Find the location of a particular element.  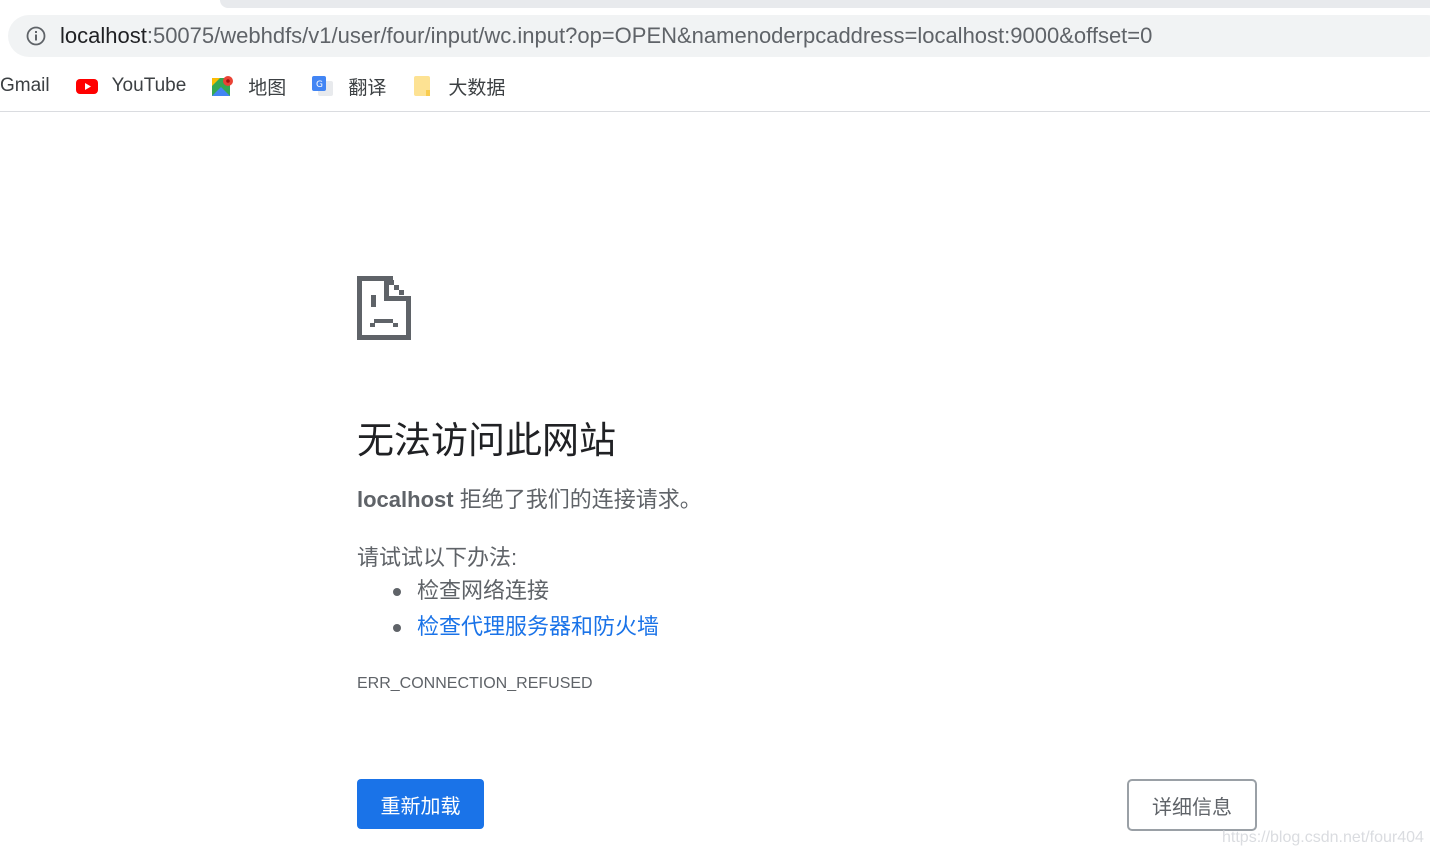

bookmark-translate: G 翻译 is located at coordinates (349, 86).